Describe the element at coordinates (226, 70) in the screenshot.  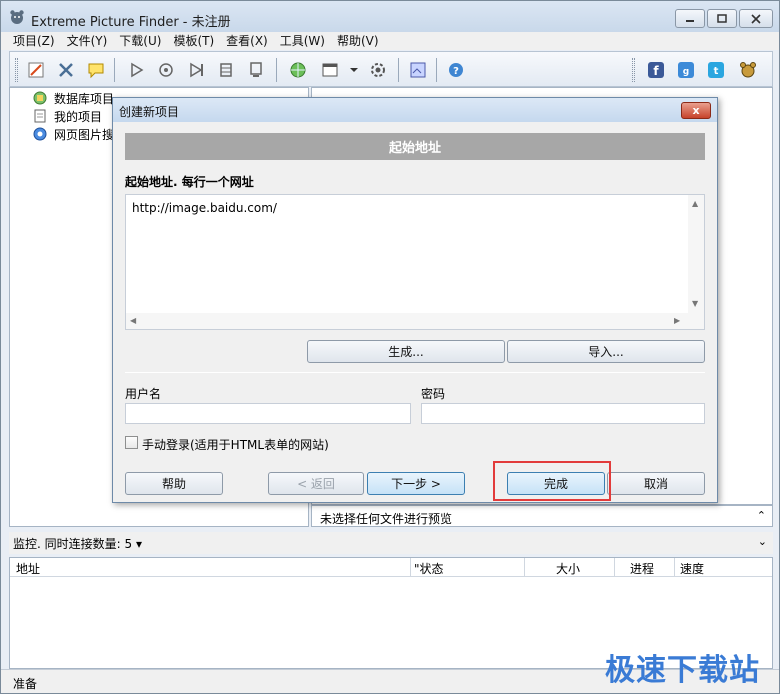
I see `stack-icon` at that location.